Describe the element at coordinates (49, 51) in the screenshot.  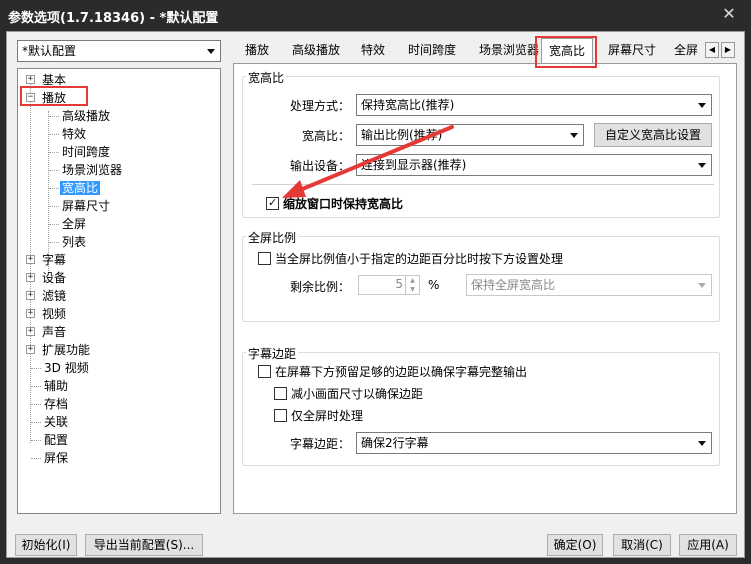
I see `profile-select-value: *默认配置` at that location.